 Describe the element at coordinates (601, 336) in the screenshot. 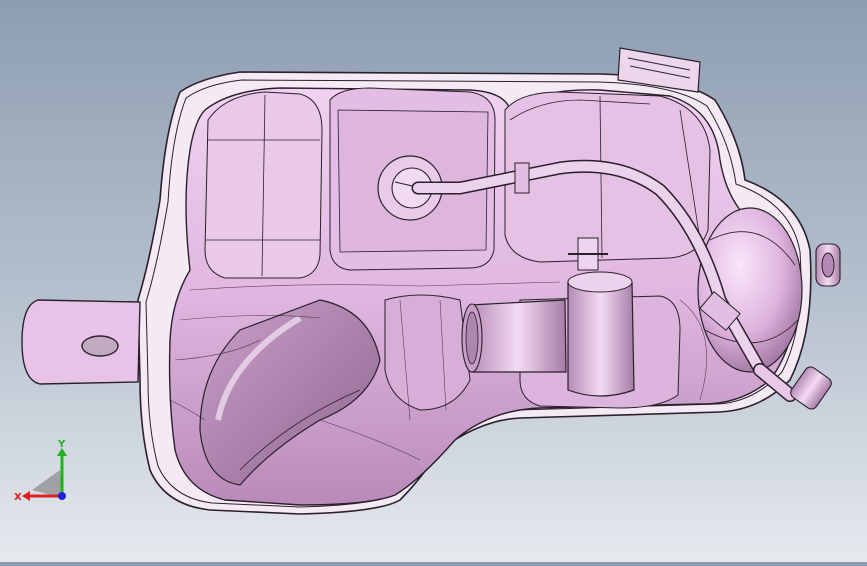

I see `sensor-housing` at that location.